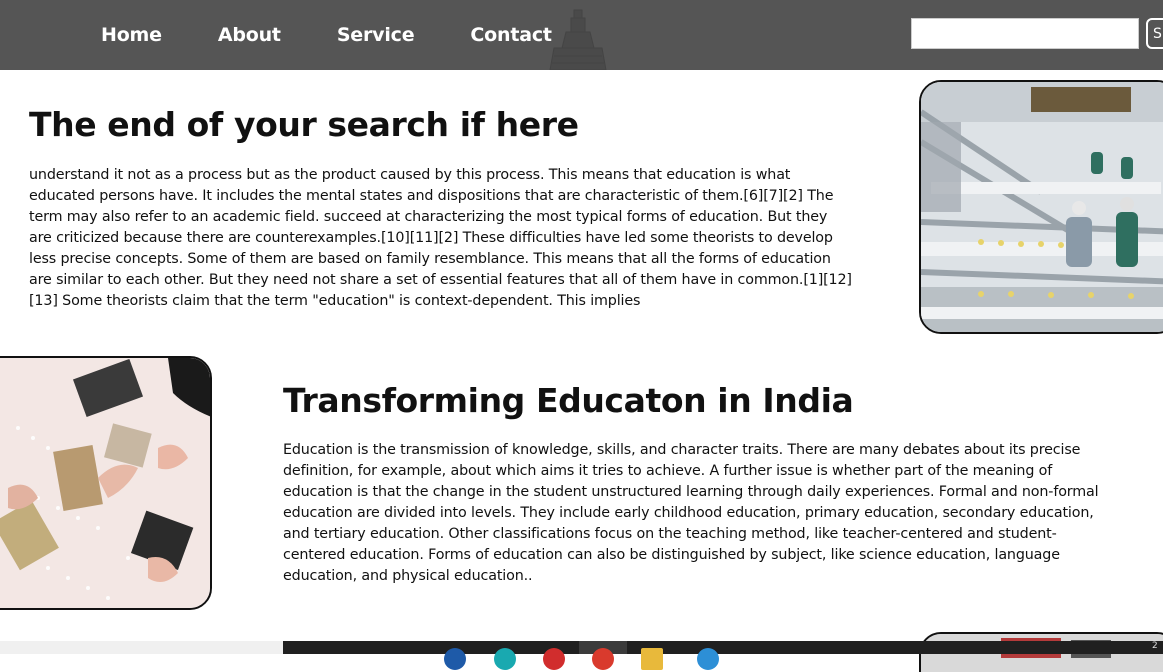 The width and height of the screenshot is (1163, 672). What do you see at coordinates (376, 35) in the screenshot?
I see `nav-service-link: Service` at bounding box center [376, 35].